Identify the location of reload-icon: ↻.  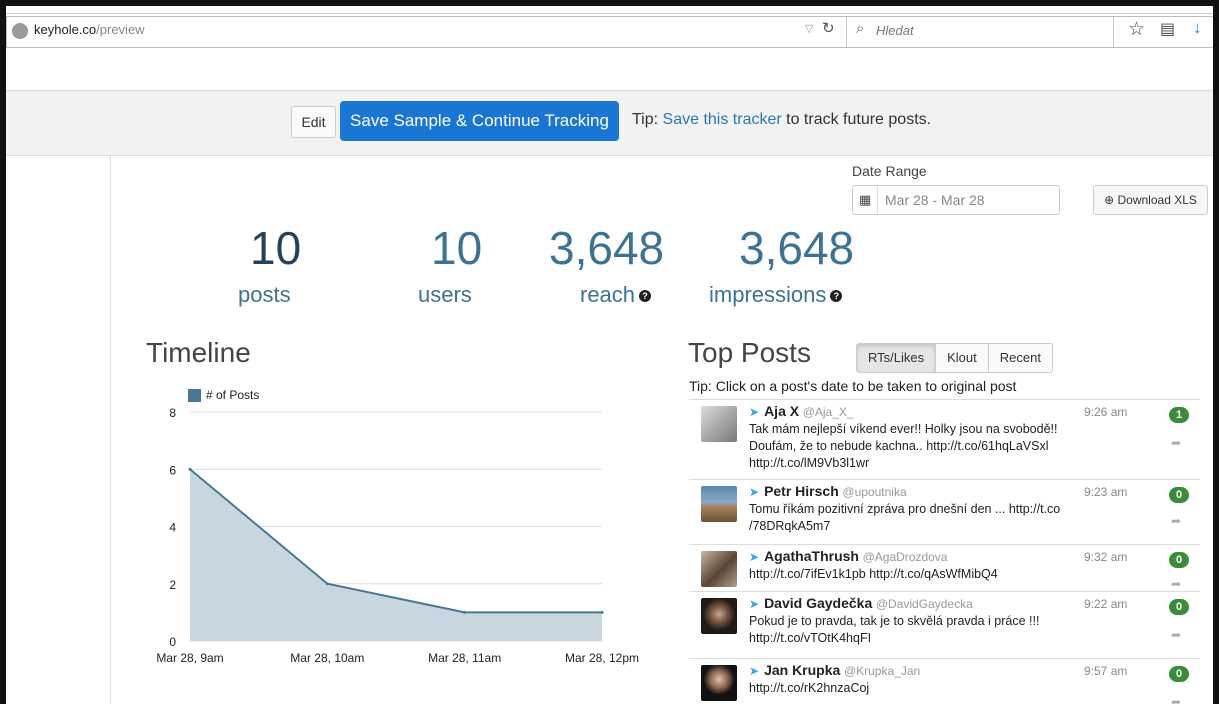
(828, 28).